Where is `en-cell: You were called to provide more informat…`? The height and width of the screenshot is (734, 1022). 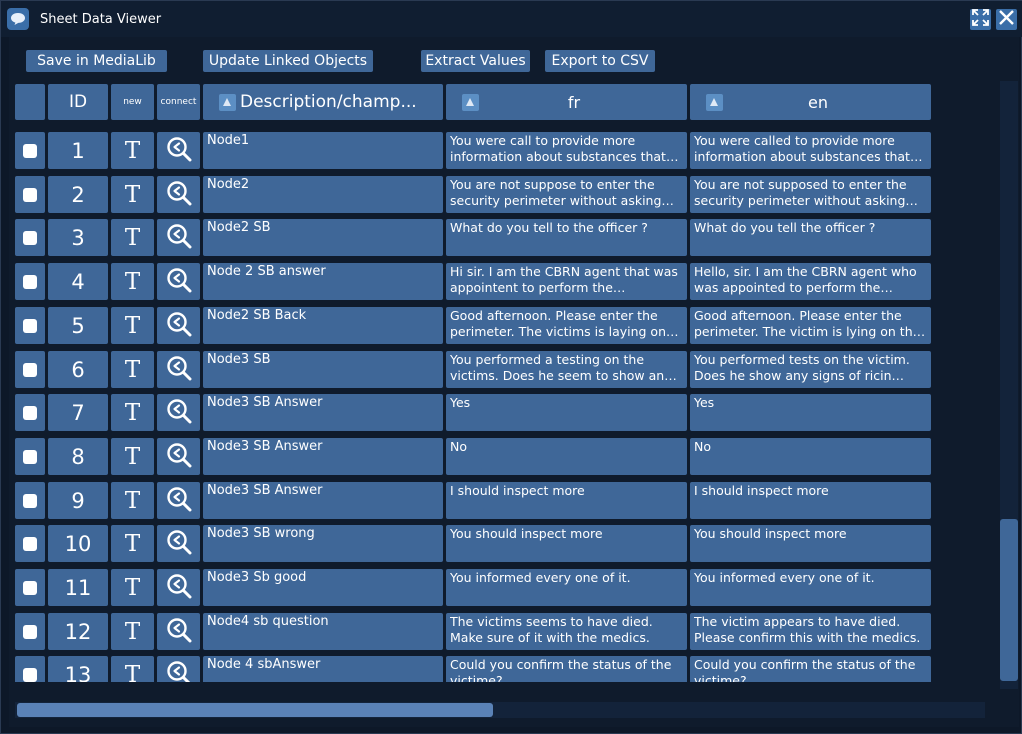
en-cell: You were called to provide more informat… is located at coordinates (810, 150).